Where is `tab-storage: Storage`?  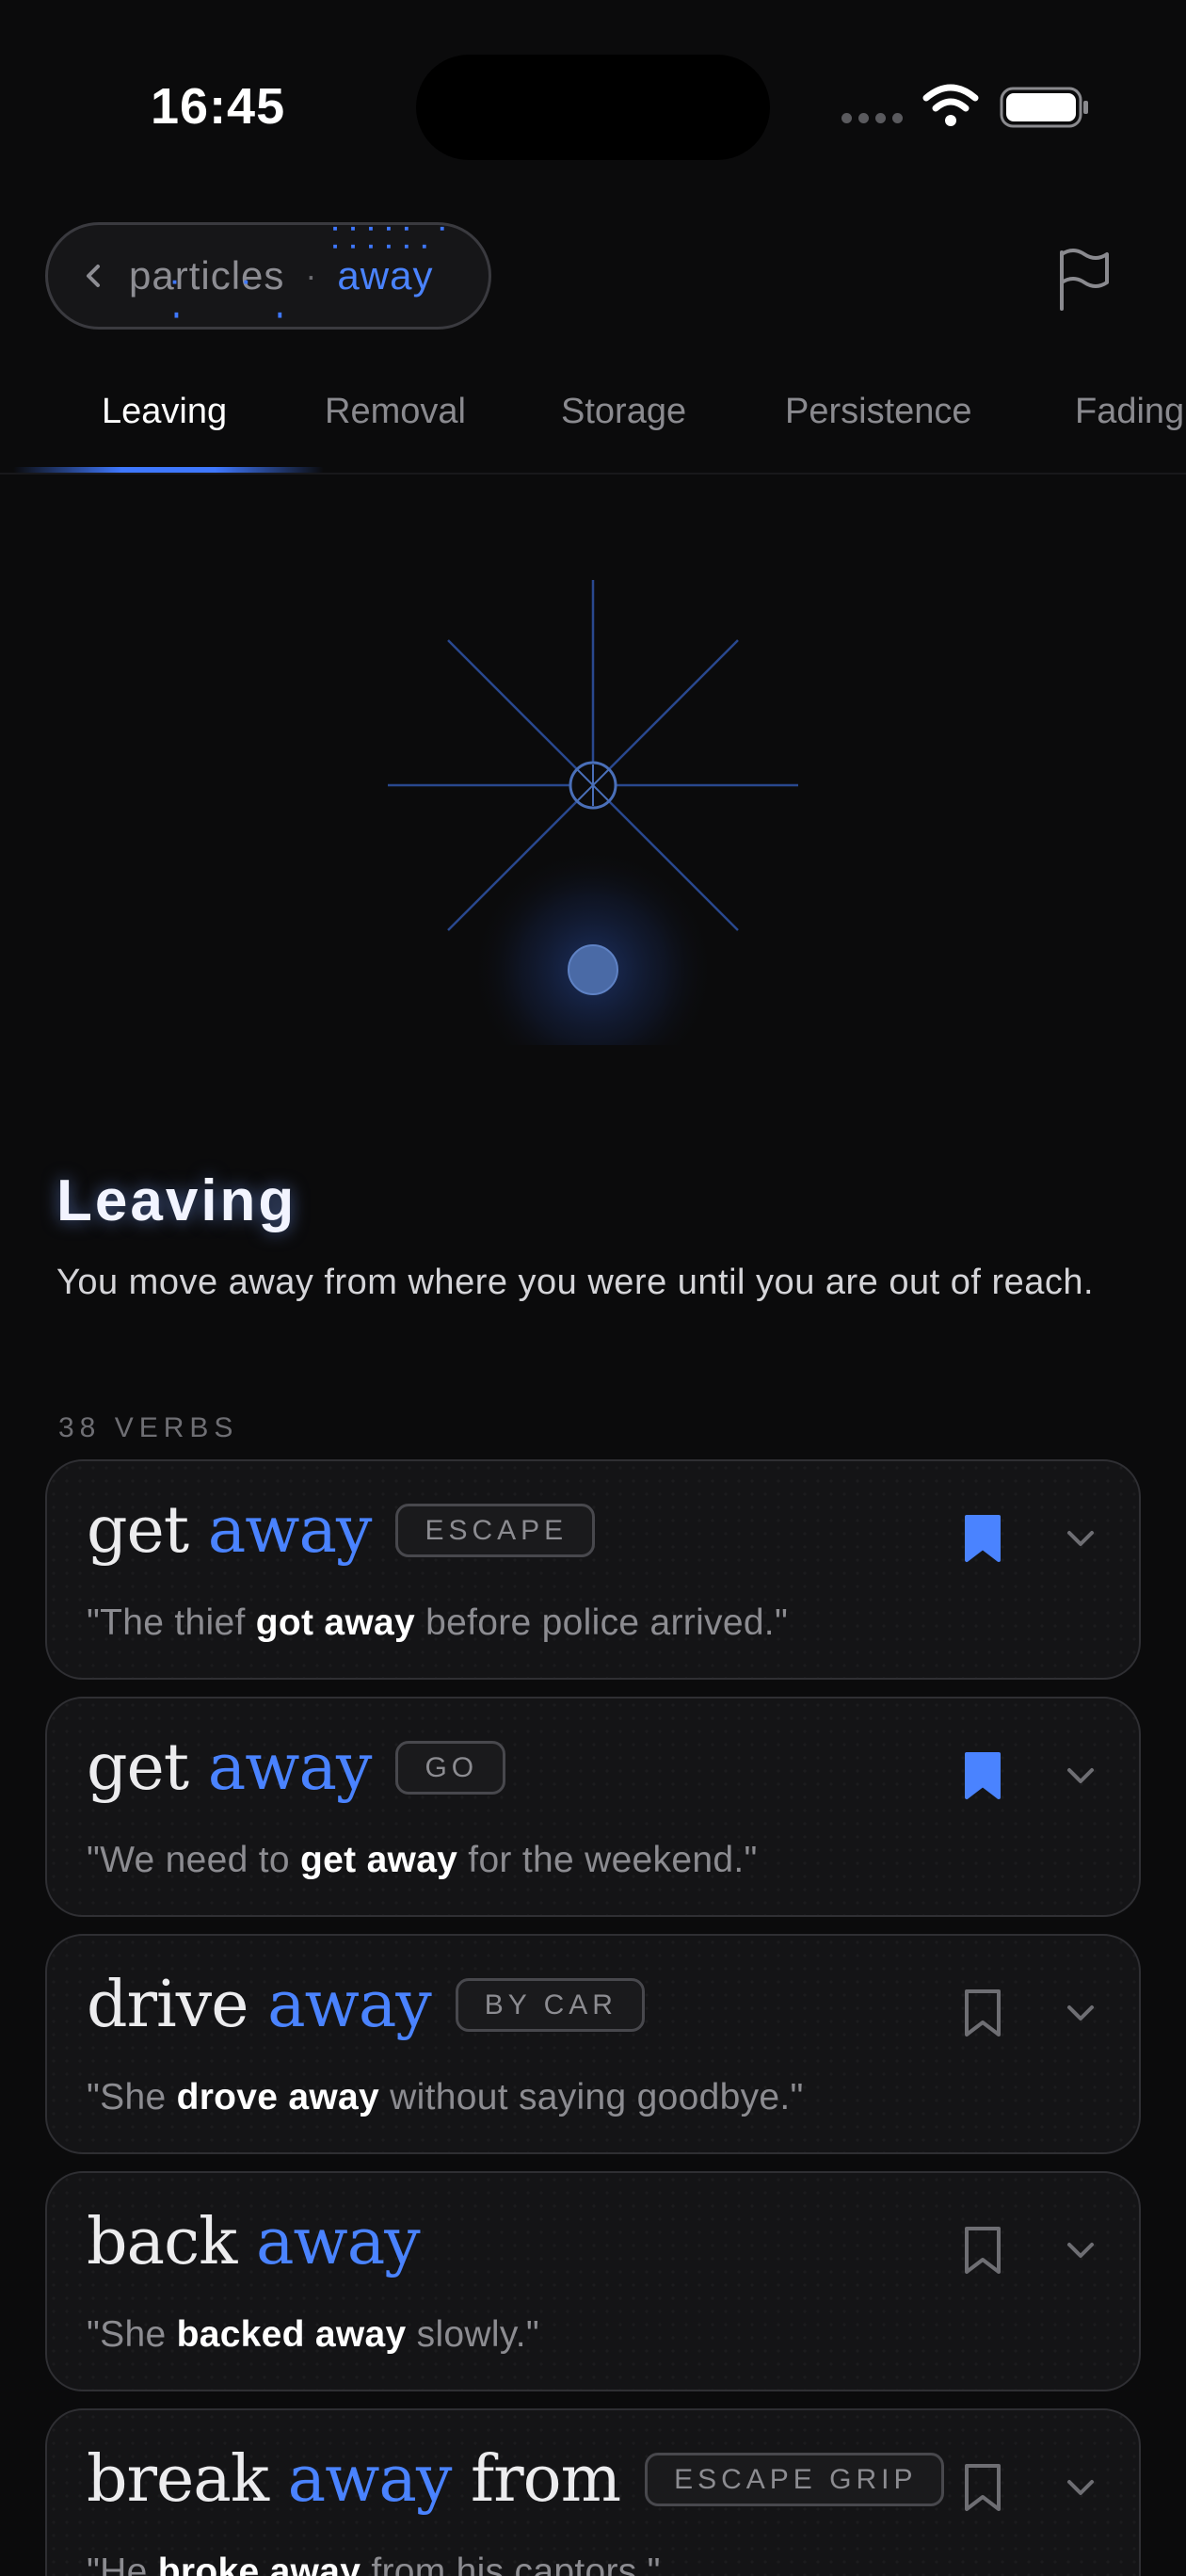
tab-storage: Storage is located at coordinates (623, 412).